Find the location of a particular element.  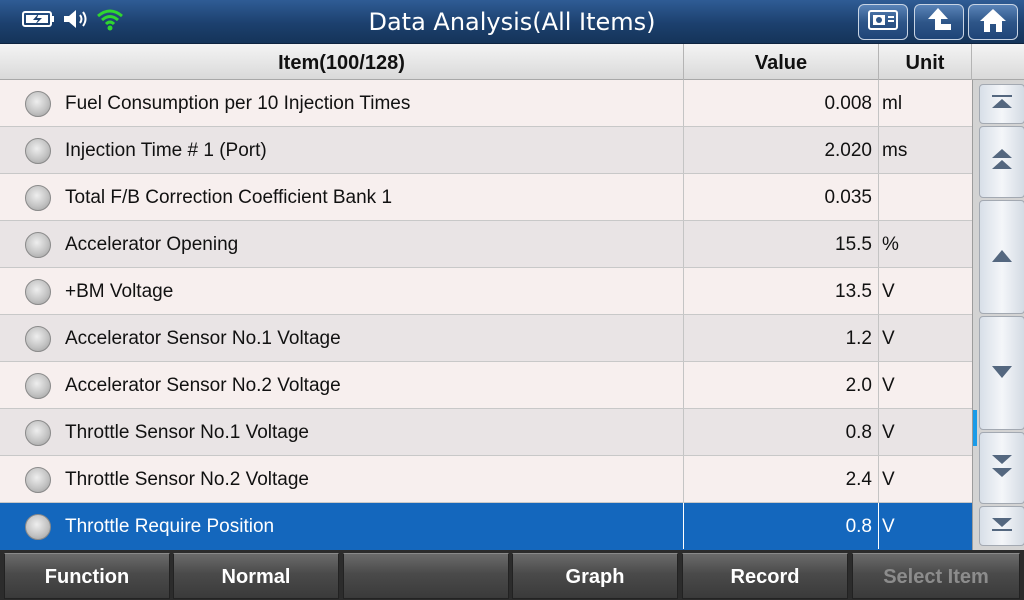

scroll-thumb is located at coordinates (975, 428).